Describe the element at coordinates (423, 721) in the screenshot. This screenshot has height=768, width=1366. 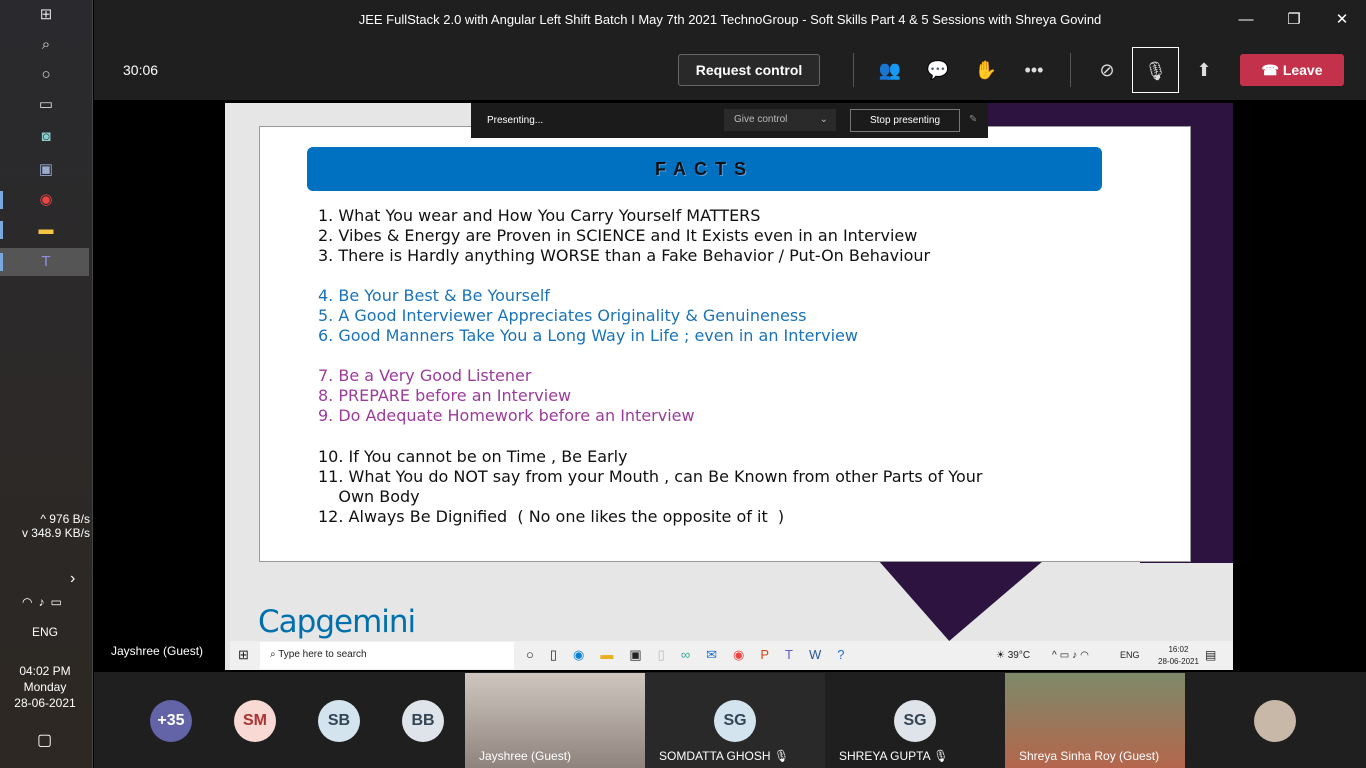
I see `participant-avatar: BB` at that location.